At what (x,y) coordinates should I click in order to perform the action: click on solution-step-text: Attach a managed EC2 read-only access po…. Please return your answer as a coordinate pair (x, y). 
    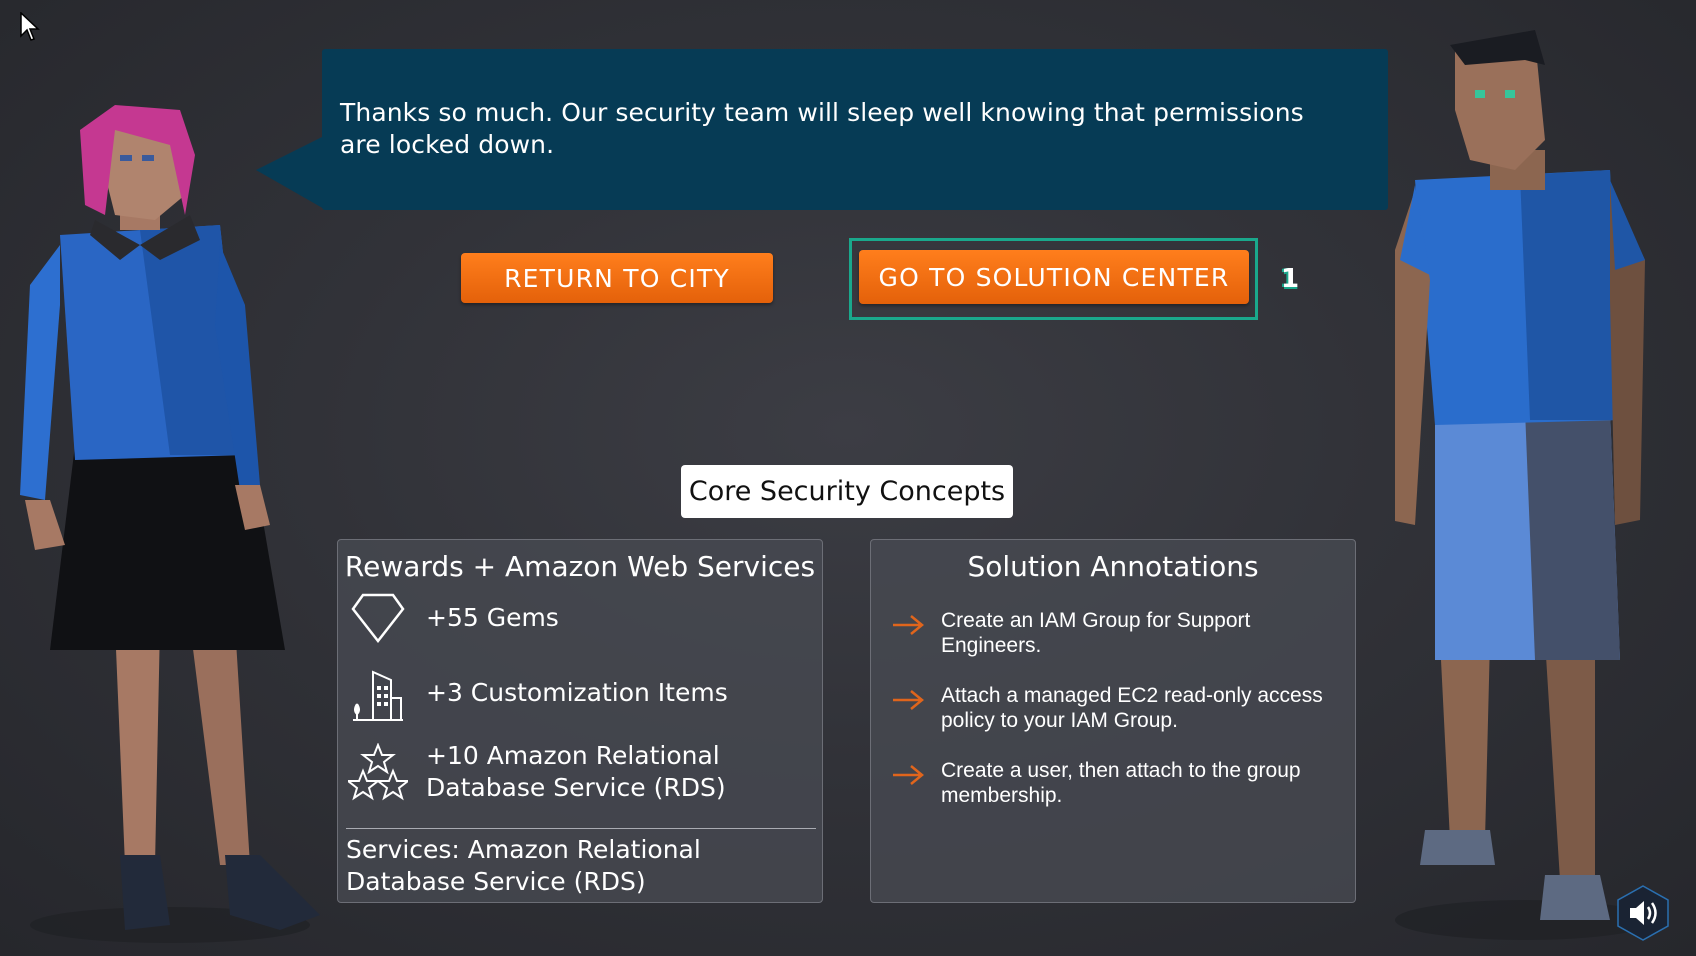
    Looking at the image, I should click on (1132, 708).